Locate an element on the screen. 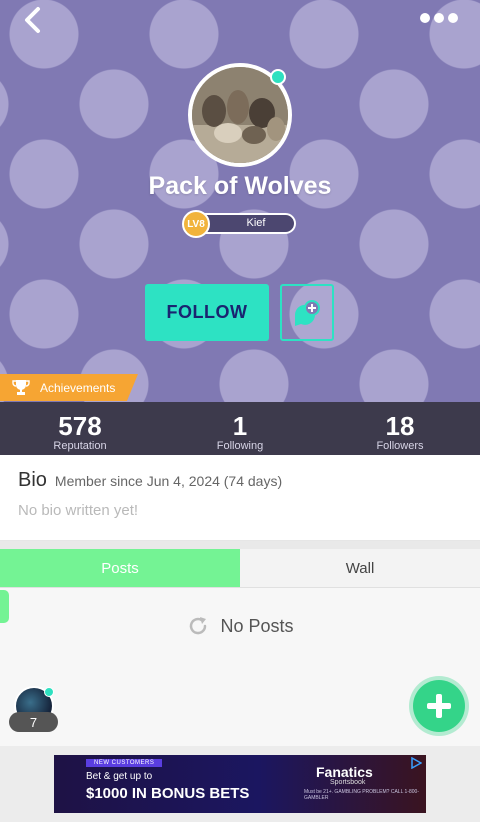 The height and width of the screenshot is (822, 480). stat-label: Reputation is located at coordinates (80, 446).